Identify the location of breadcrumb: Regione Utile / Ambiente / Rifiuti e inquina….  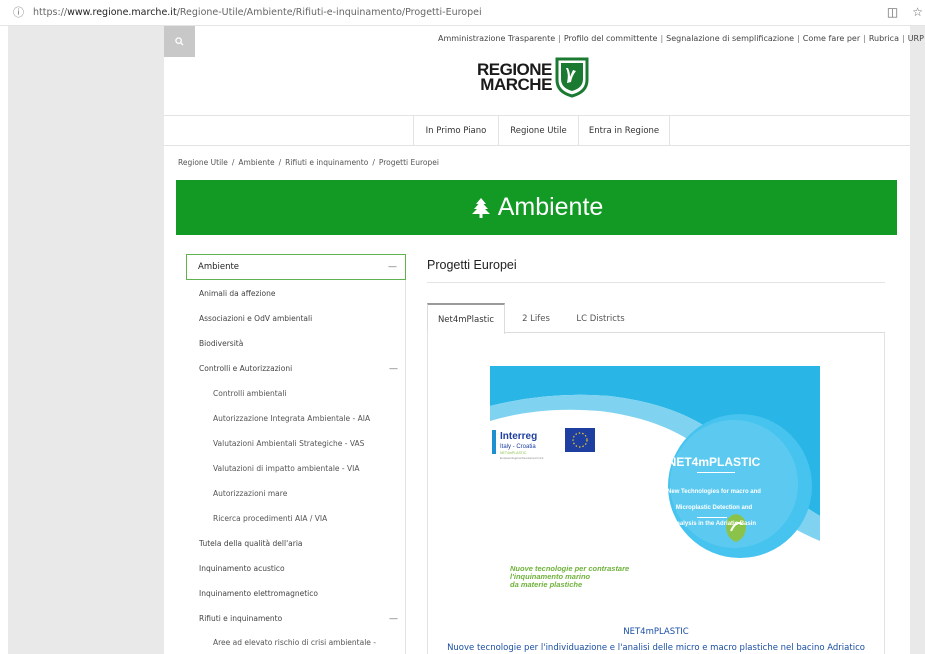
(308, 162).